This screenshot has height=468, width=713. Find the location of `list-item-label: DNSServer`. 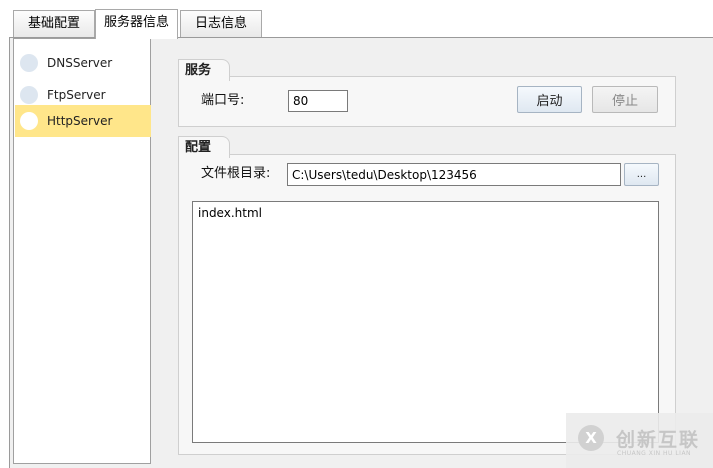

list-item-label: DNSServer is located at coordinates (80, 63).